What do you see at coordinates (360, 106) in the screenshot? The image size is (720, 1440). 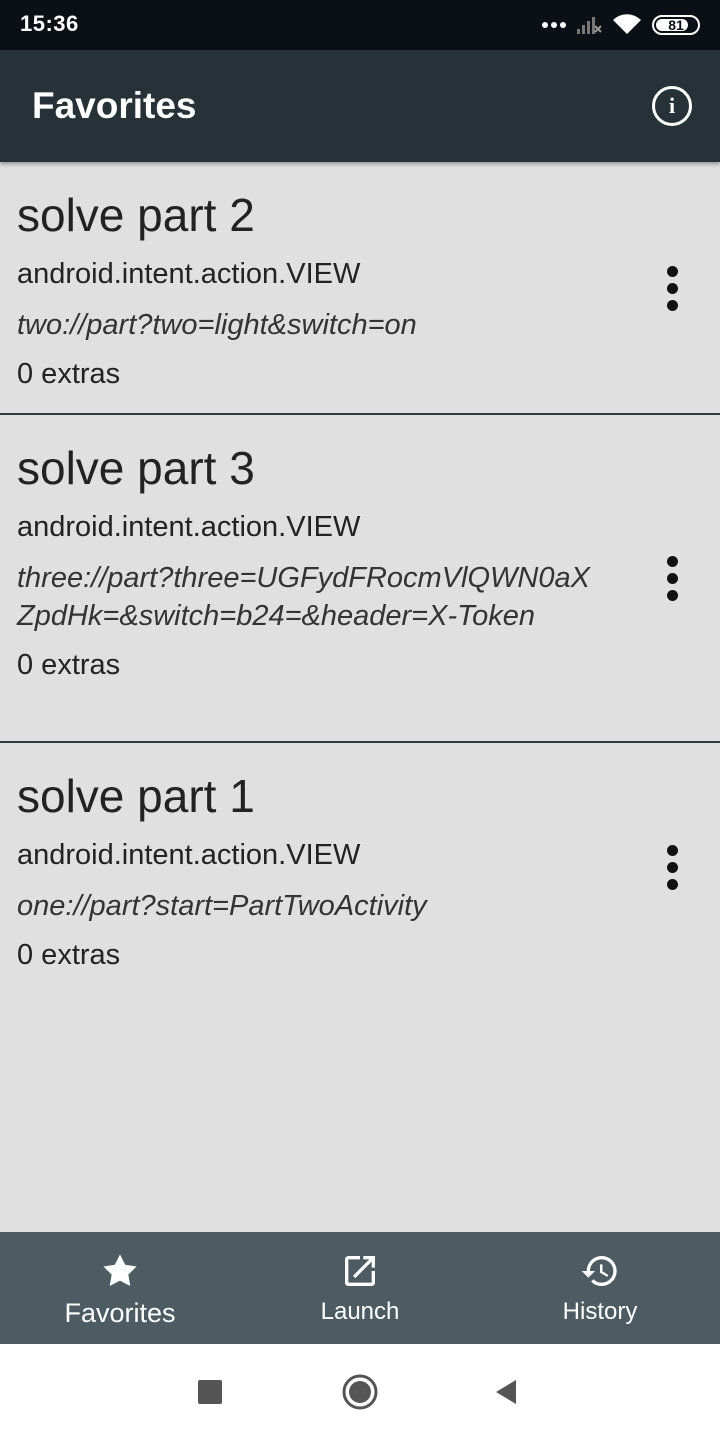 I see `app-bar: Favorites i` at bounding box center [360, 106].